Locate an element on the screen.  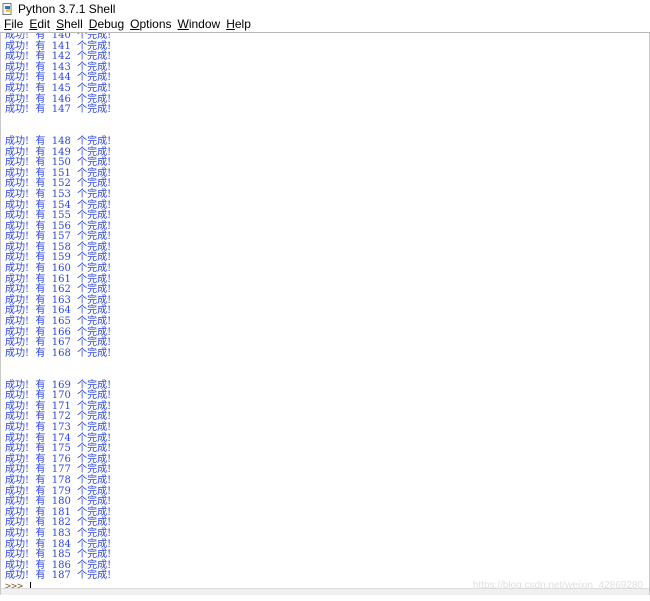
menu-file: File is located at coordinates (13, 24).